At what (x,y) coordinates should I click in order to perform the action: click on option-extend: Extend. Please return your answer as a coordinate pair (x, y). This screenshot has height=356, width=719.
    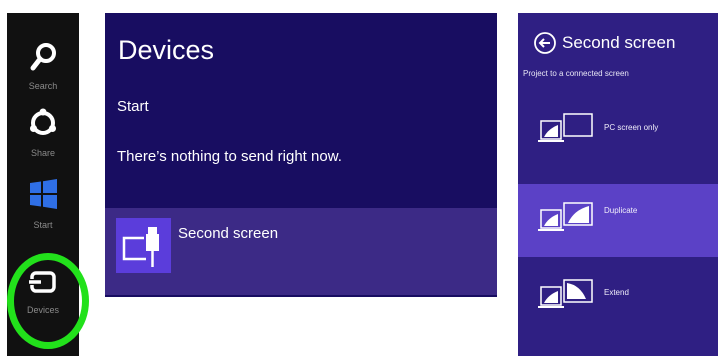
    Looking at the image, I should click on (618, 304).